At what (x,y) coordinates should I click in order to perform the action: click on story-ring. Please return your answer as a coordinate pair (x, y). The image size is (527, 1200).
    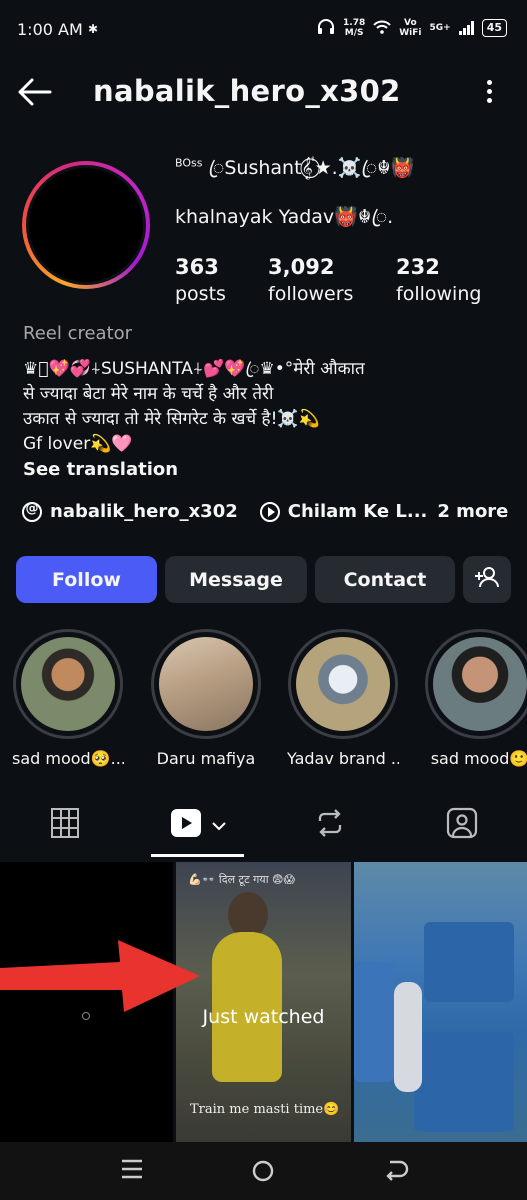
    Looking at the image, I should click on (86, 225).